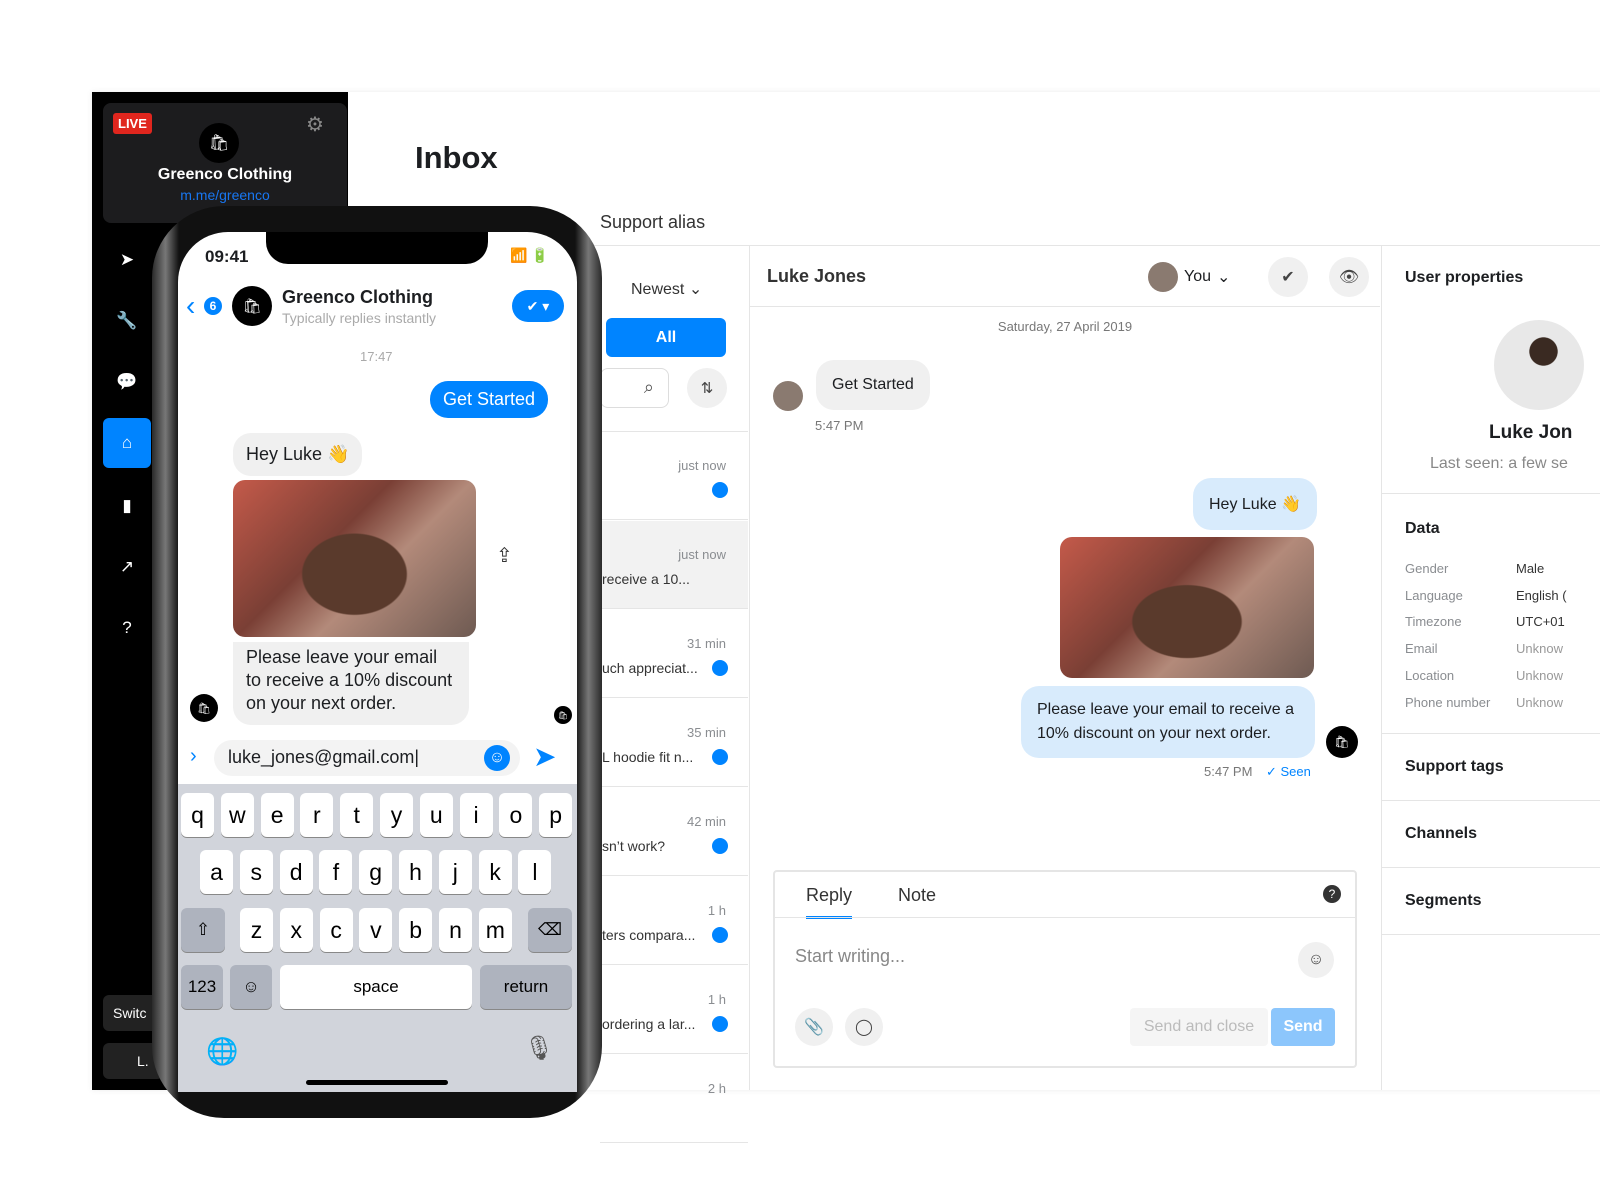 This screenshot has width=1600, height=1199. Describe the element at coordinates (556, 815) in the screenshot. I see `key-p: p` at that location.